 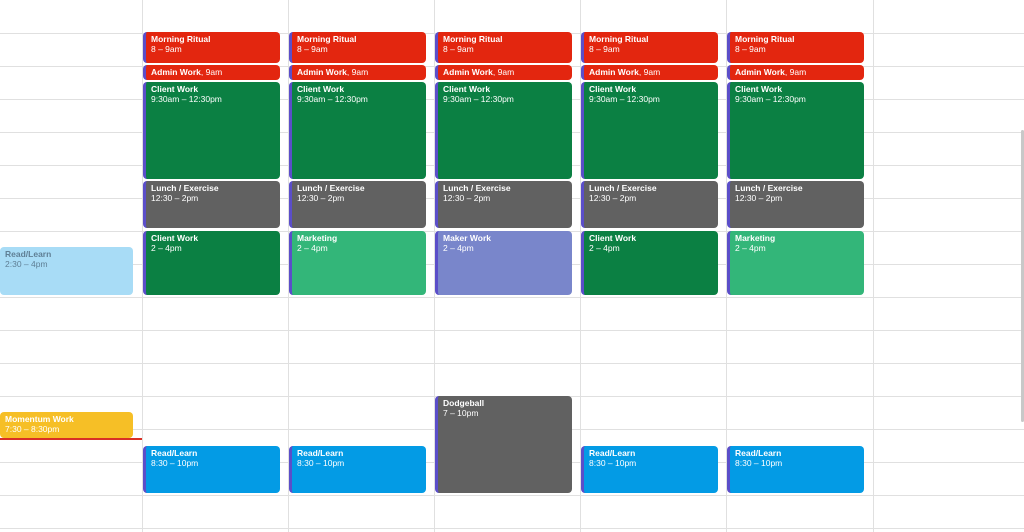 What do you see at coordinates (467, 238) in the screenshot?
I see `event-title: Maker Work` at bounding box center [467, 238].